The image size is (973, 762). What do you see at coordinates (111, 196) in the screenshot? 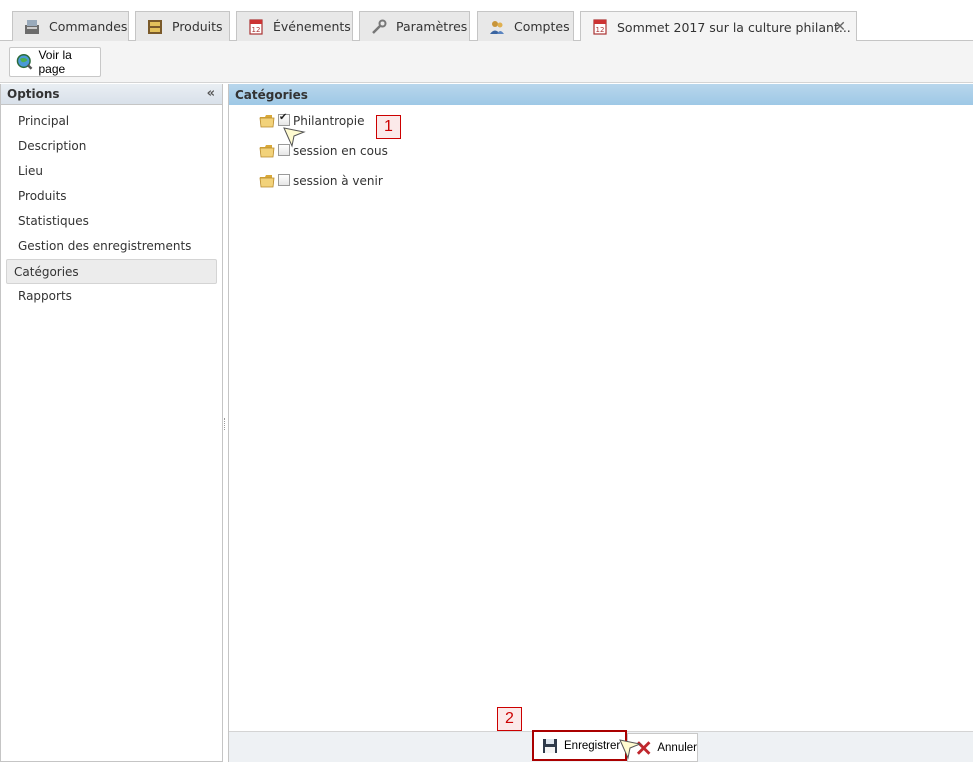
I see `options-item-produits: Produits` at bounding box center [111, 196].